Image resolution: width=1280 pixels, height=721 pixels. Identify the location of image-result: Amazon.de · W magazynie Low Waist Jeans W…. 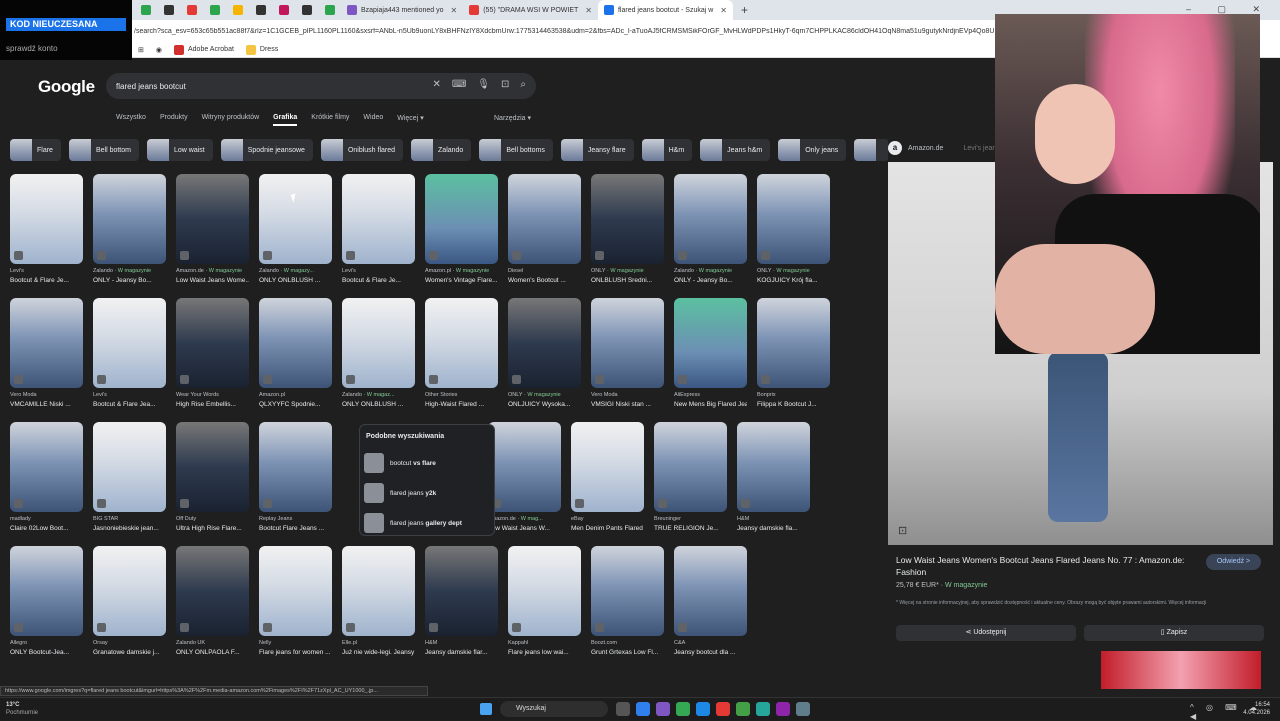
(212, 229).